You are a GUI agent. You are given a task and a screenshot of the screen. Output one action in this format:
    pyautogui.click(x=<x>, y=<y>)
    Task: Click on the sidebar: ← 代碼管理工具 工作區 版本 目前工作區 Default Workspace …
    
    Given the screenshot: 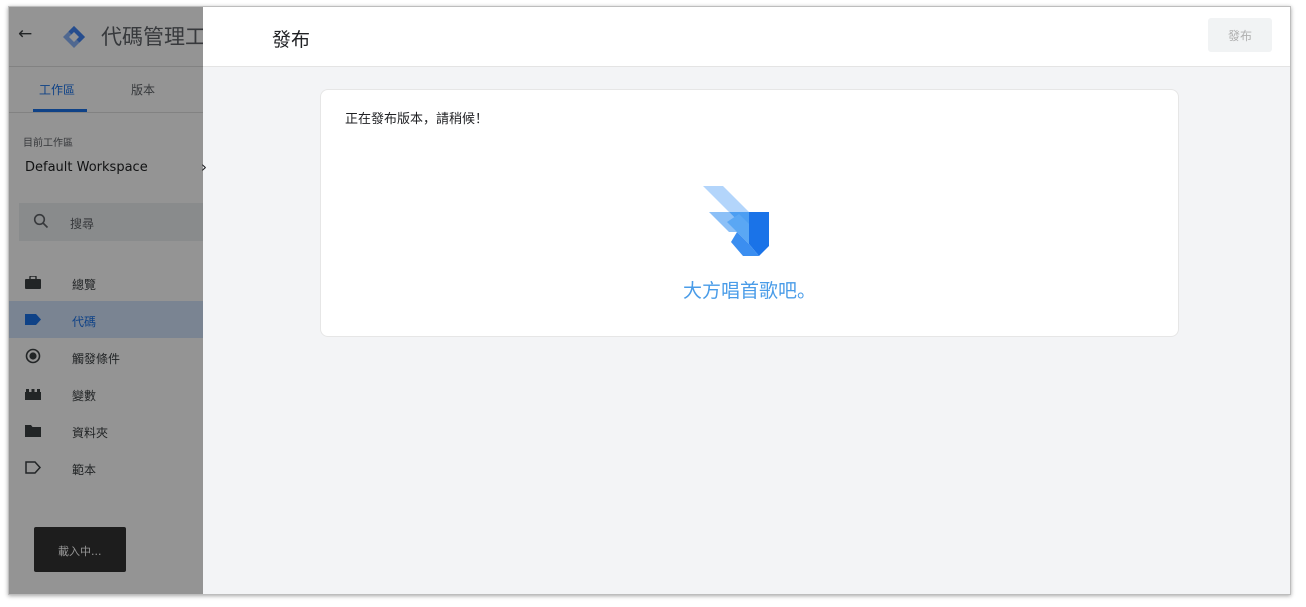 What is the action you would take?
    pyautogui.click(x=108, y=300)
    